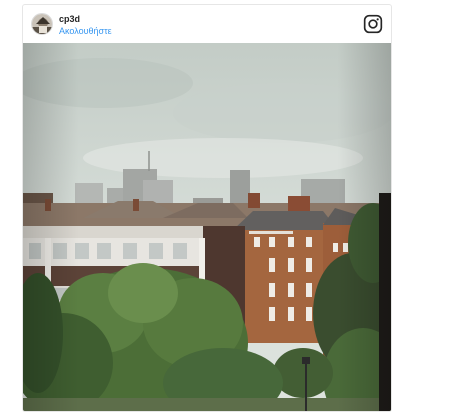 The height and width of the screenshot is (412, 472). I want to click on user-info: cp3d Ακολουθήστε, so click(85, 25).